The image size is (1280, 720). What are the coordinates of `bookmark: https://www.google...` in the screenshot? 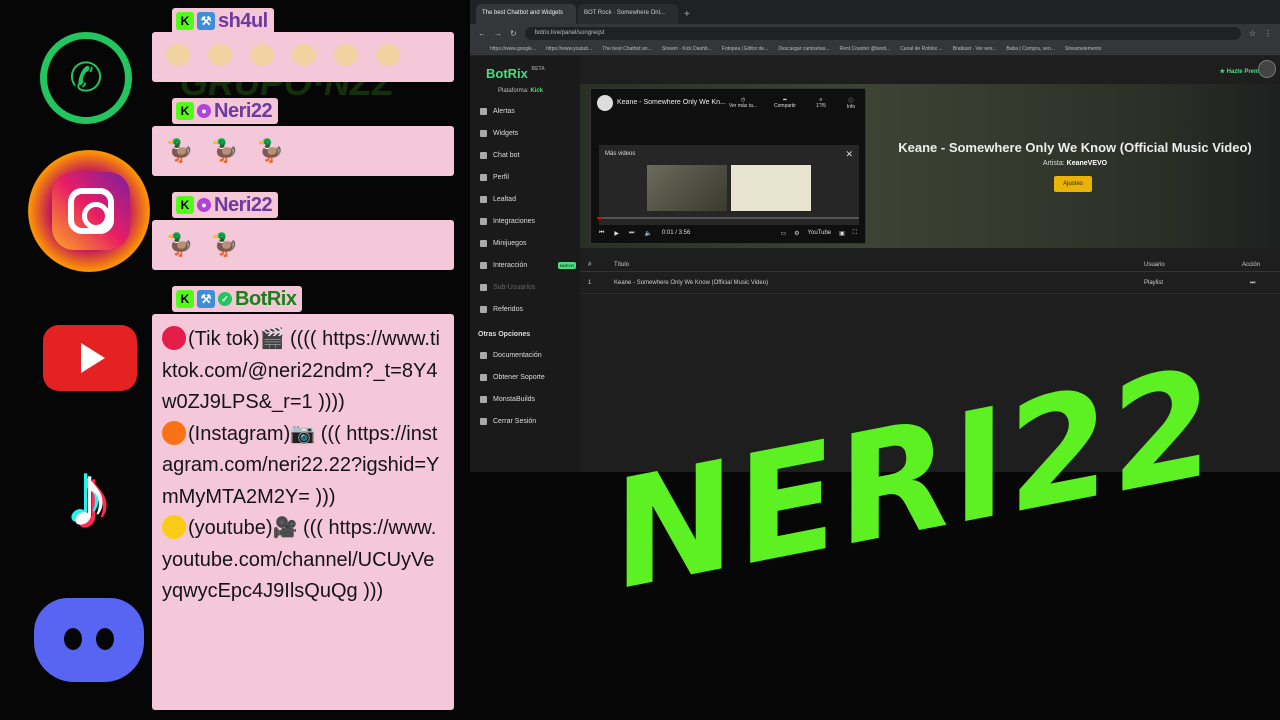 It's located at (513, 49).